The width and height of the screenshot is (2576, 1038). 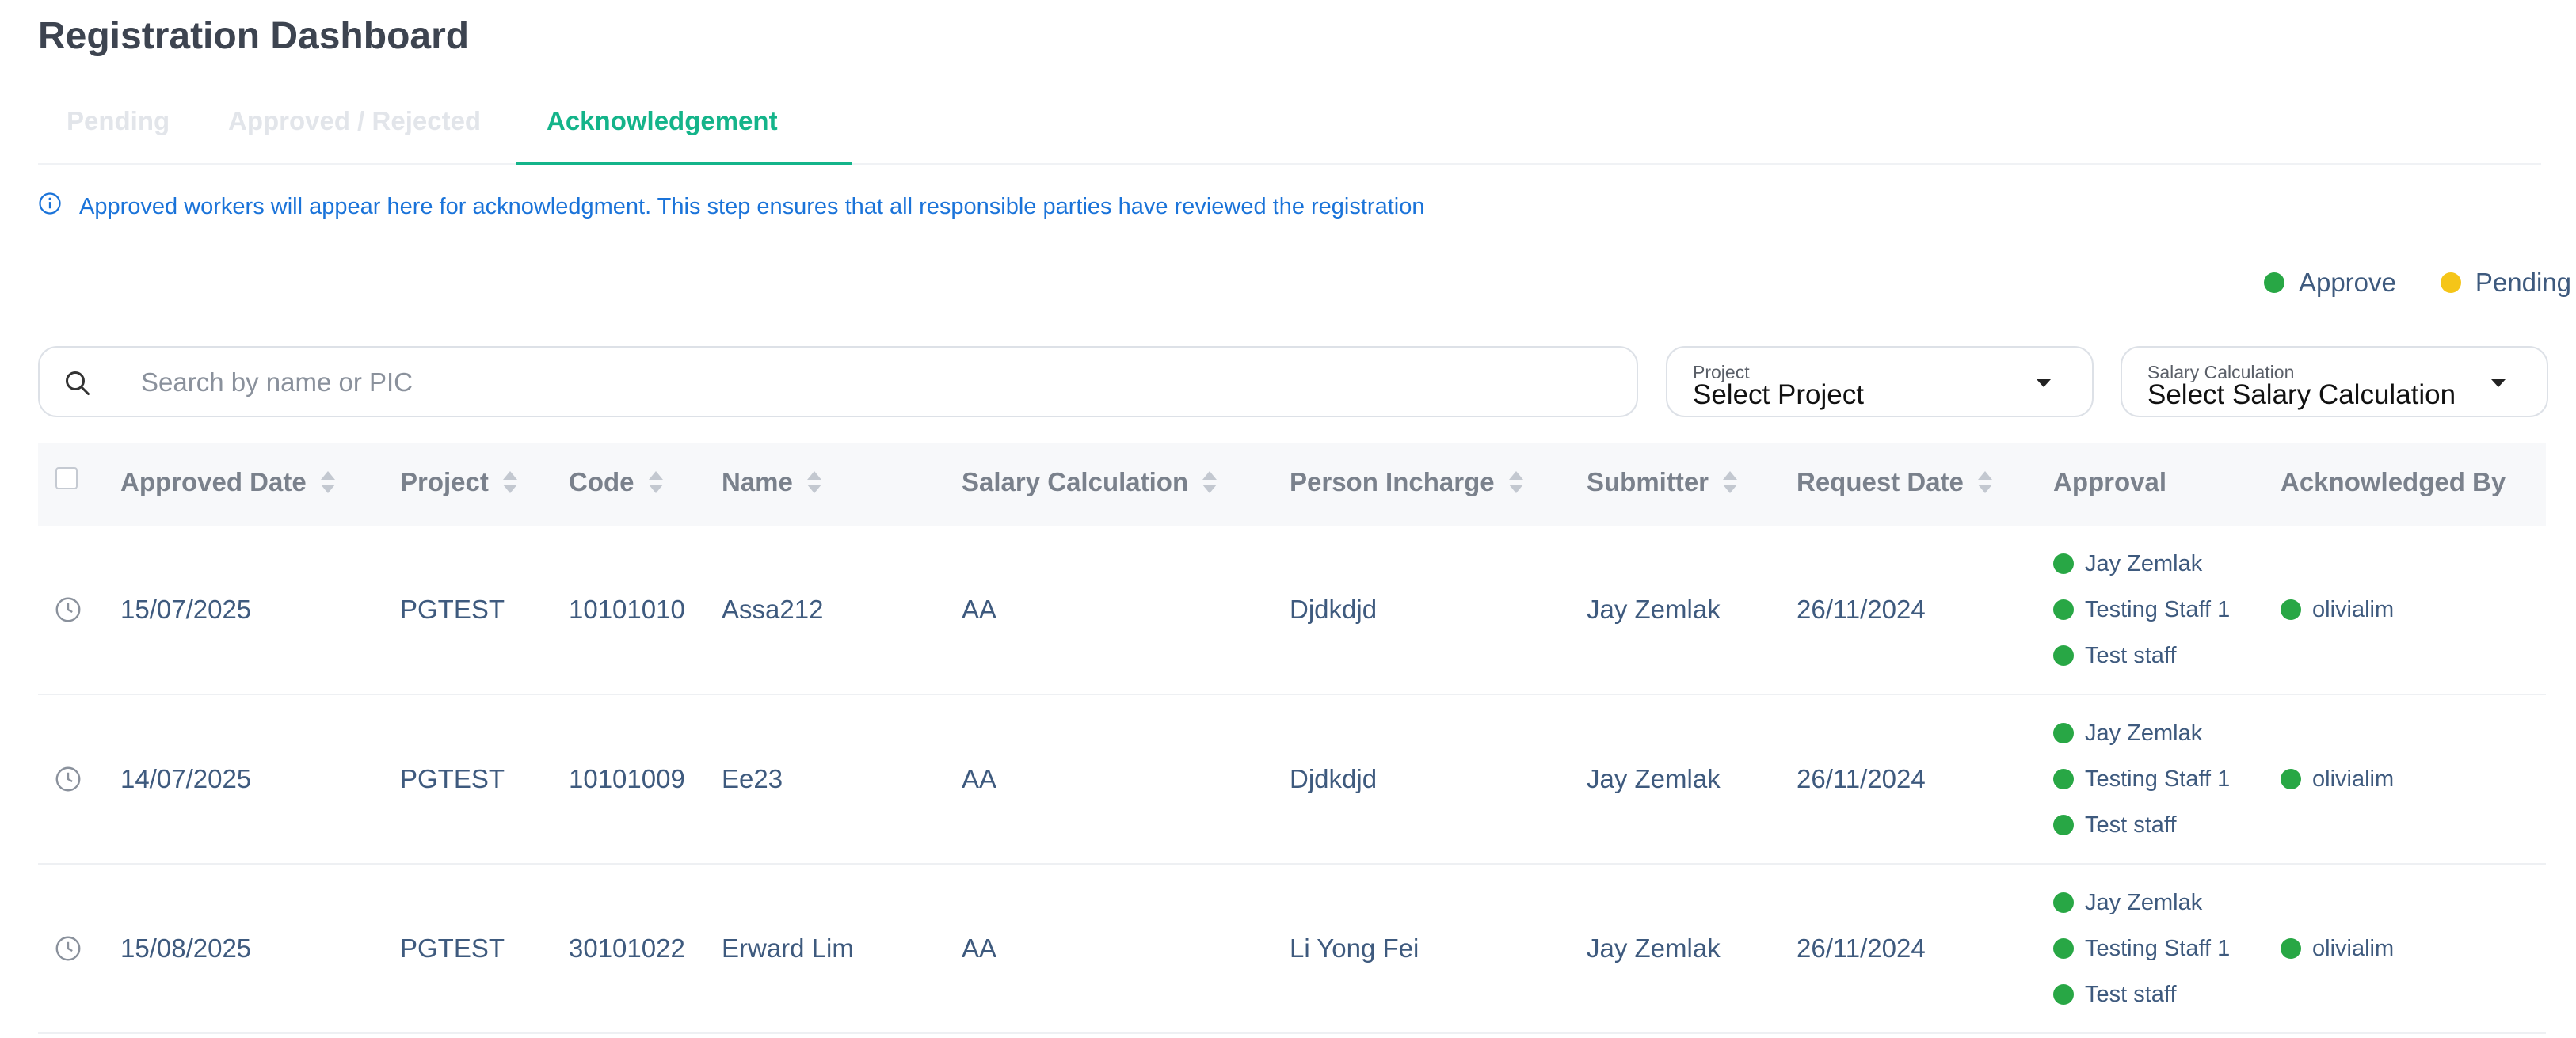 I want to click on column-submitter: Submitter, so click(x=1662, y=482).